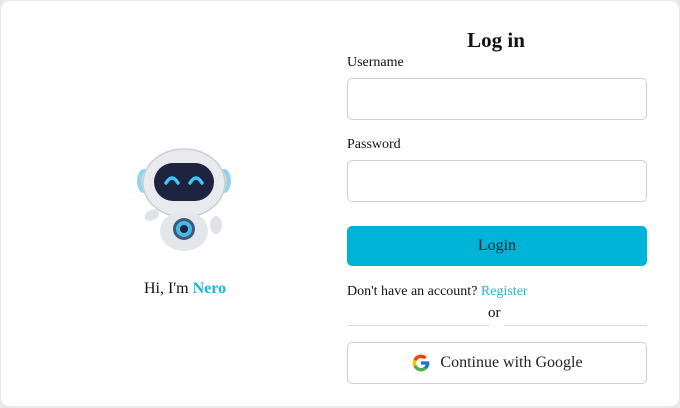 This screenshot has height=408, width=680. Describe the element at coordinates (418, 325) in the screenshot. I see `divider-left` at that location.